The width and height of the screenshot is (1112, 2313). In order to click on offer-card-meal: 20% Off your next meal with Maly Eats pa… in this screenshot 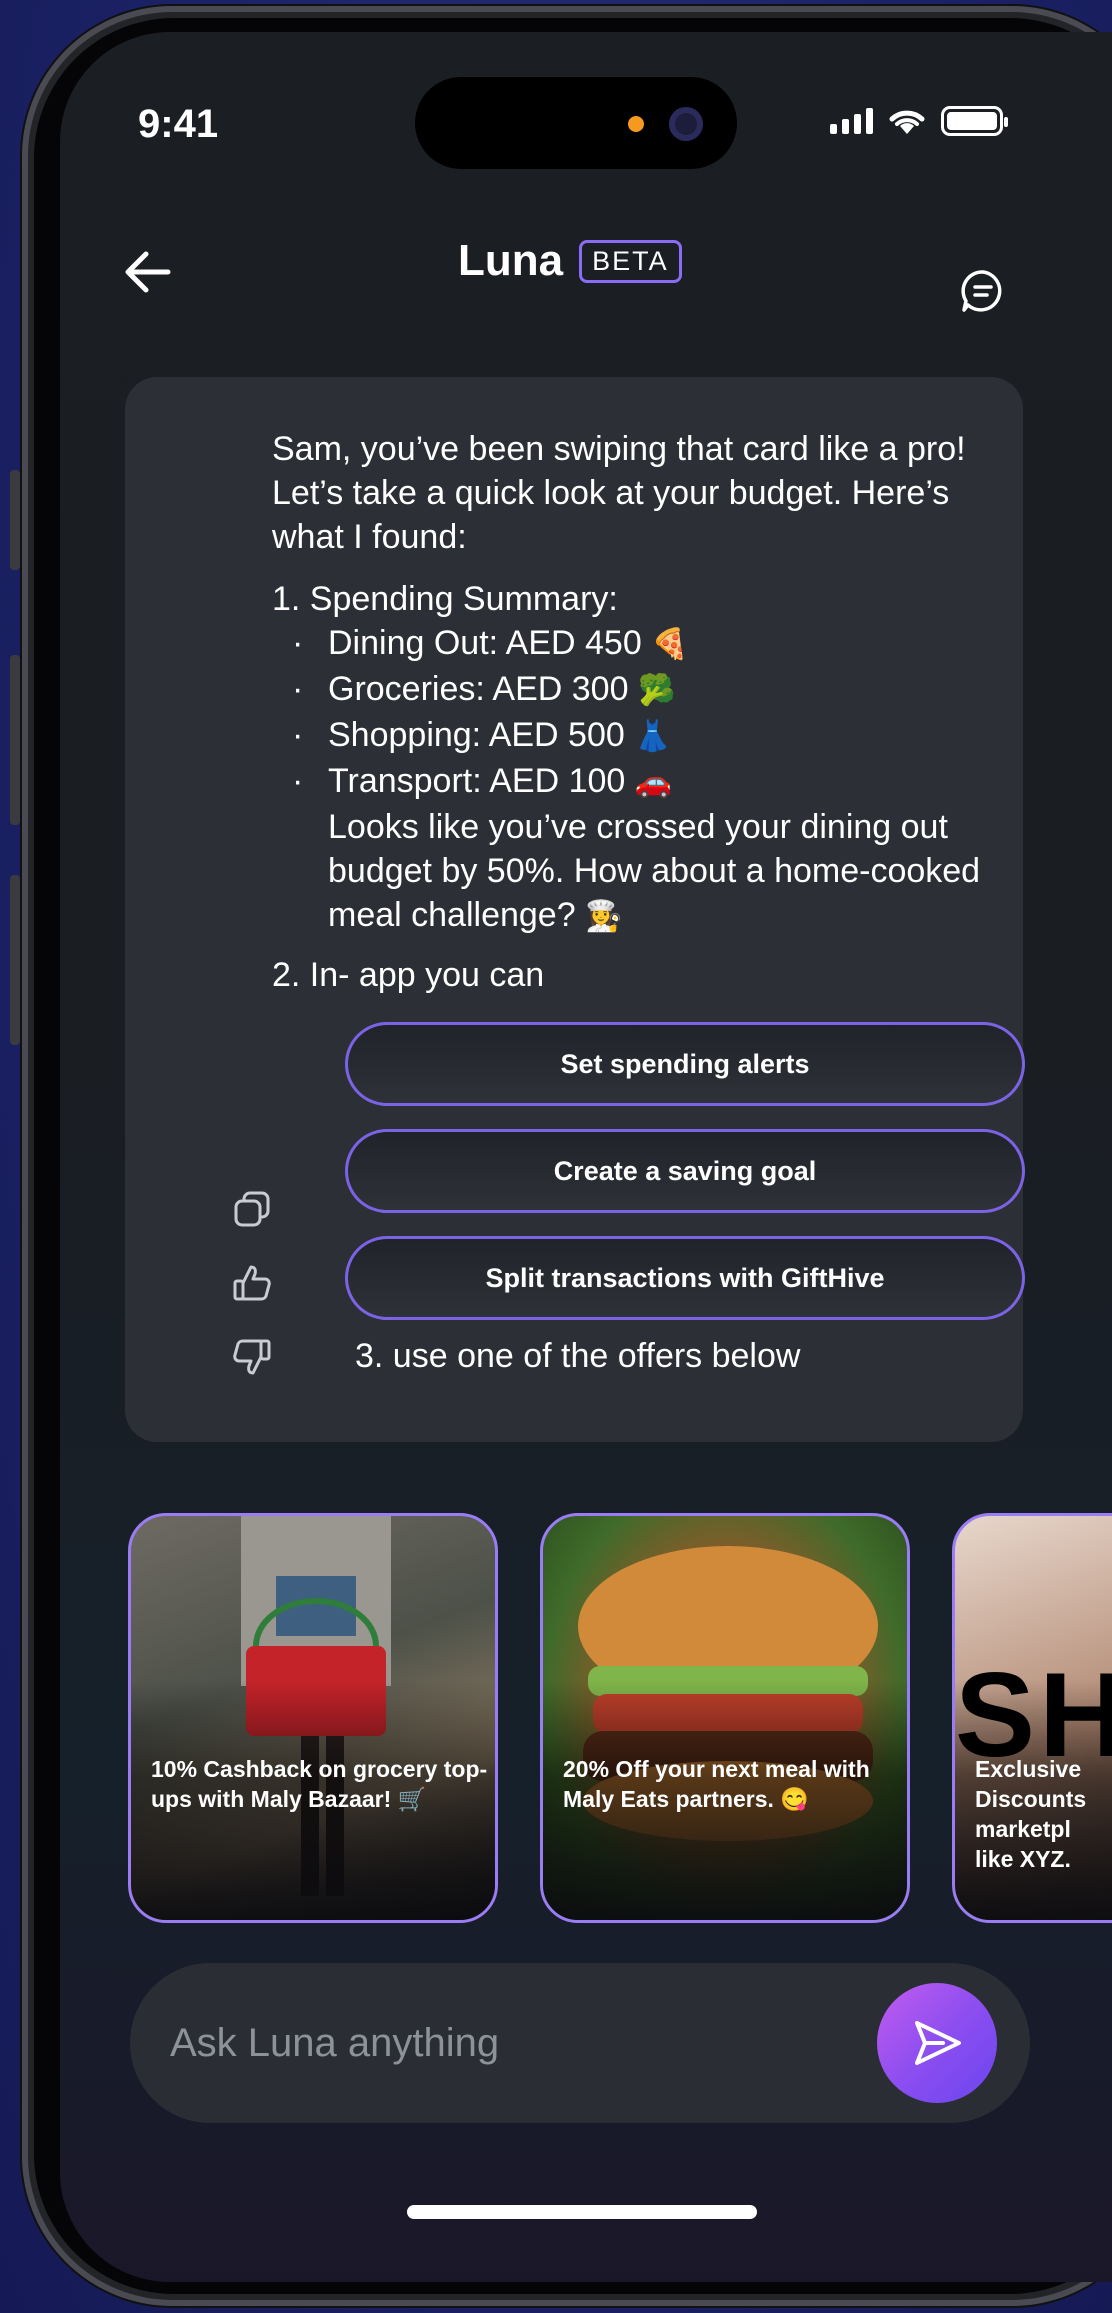, I will do `click(725, 1718)`.